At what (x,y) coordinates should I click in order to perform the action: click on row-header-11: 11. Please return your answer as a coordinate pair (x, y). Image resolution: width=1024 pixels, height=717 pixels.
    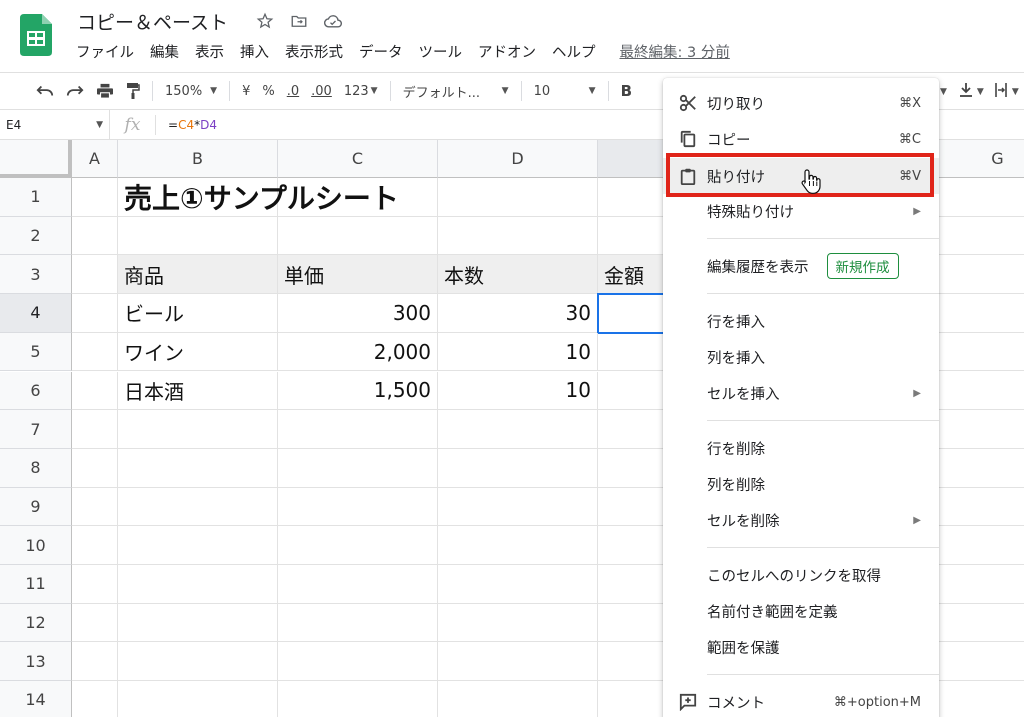
    Looking at the image, I should click on (36, 584).